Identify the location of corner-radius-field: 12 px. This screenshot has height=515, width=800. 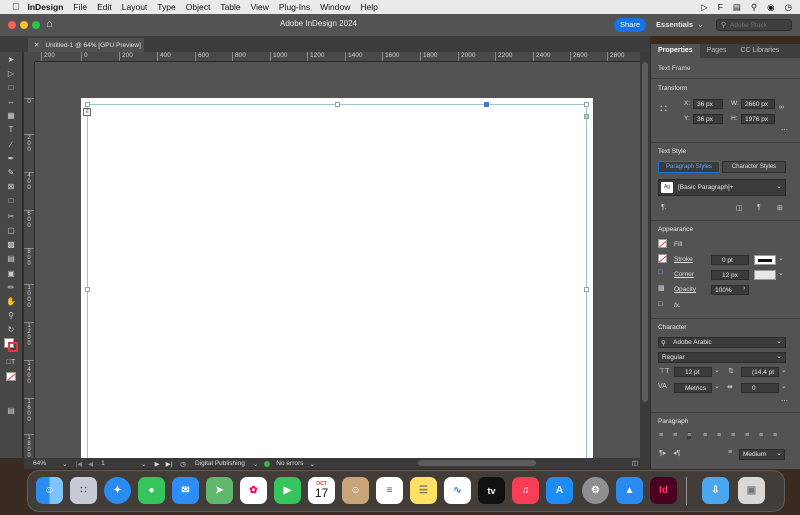
(730, 275).